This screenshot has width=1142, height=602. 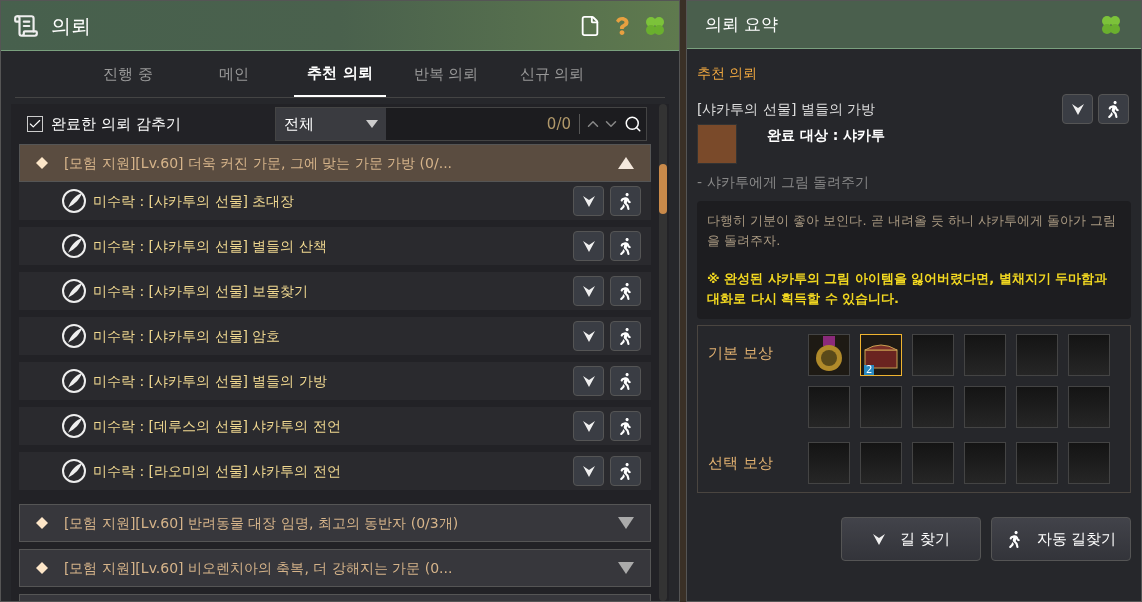 I want to click on scrollbar, so click(x=663, y=352).